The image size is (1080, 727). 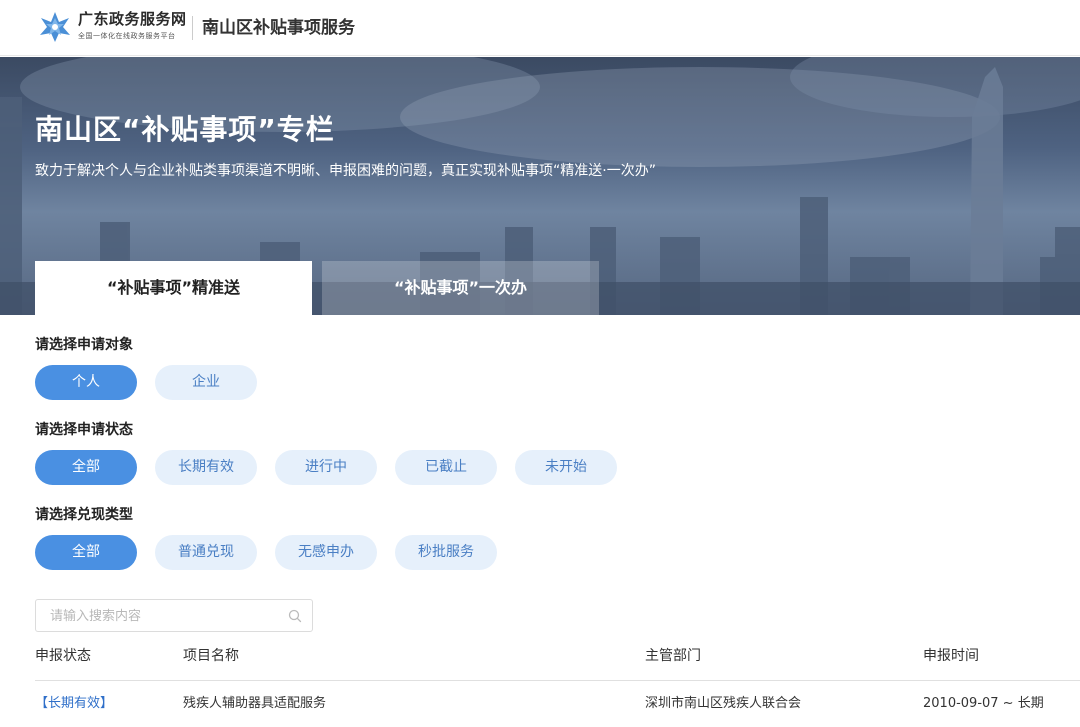 I want to click on filter-type-all: 全部, so click(x=86, y=552).